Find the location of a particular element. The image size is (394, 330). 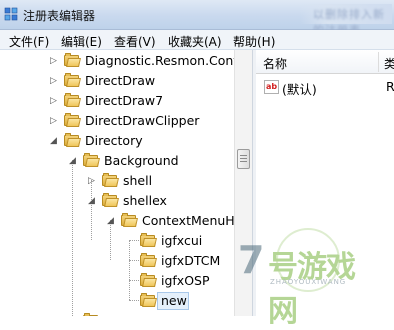

registry-editor-icon is located at coordinates (11, 14).